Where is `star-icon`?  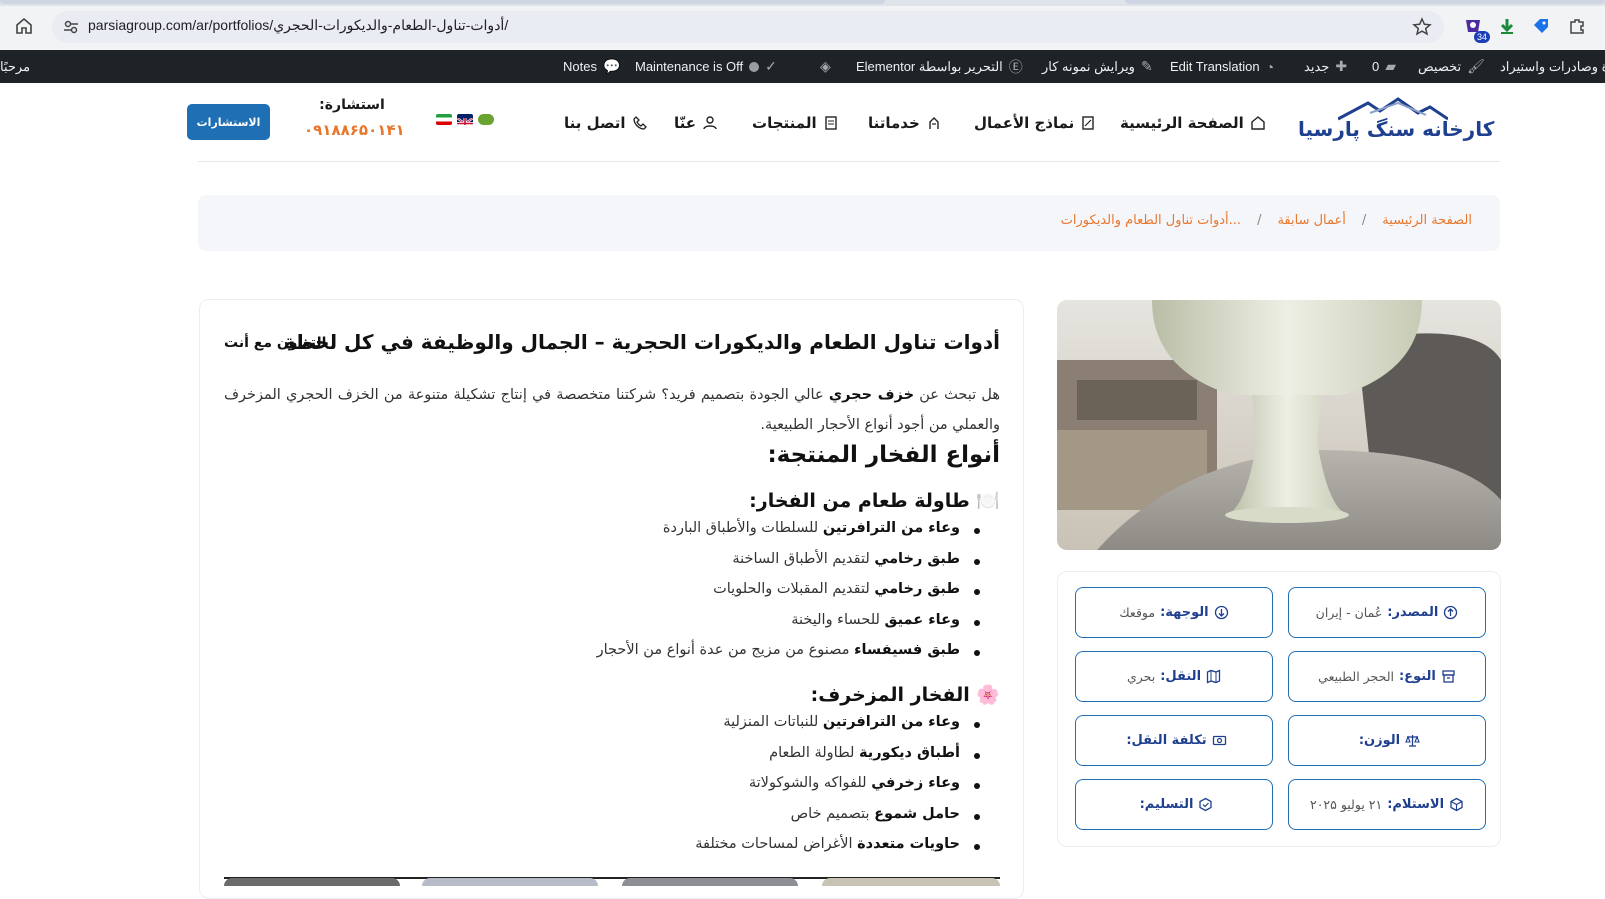
star-icon is located at coordinates (1422, 27).